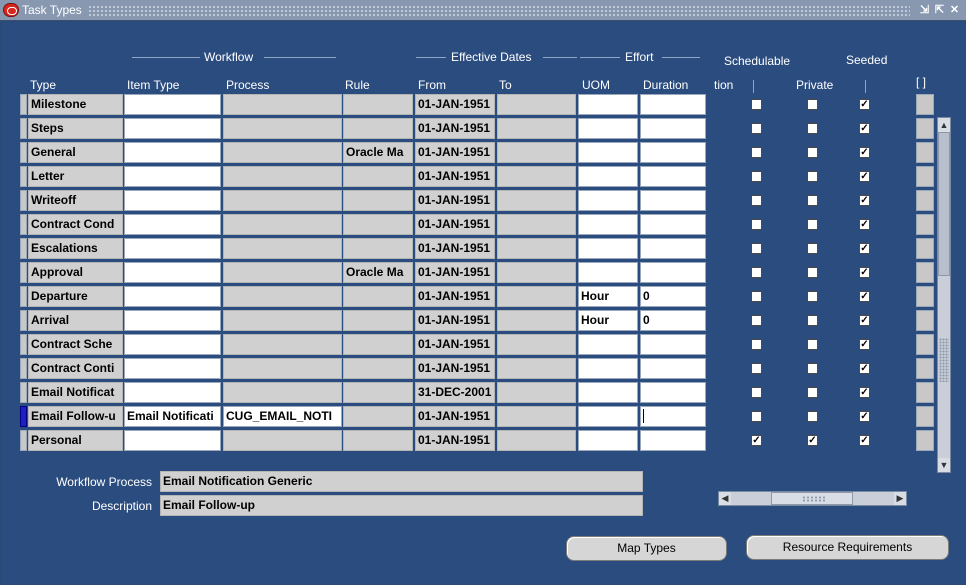 The width and height of the screenshot is (966, 585). I want to click on type-cell: General, so click(75, 152).